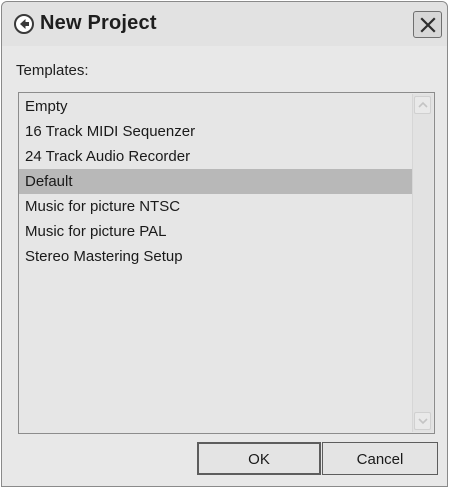  I want to click on close-icon, so click(428, 25).